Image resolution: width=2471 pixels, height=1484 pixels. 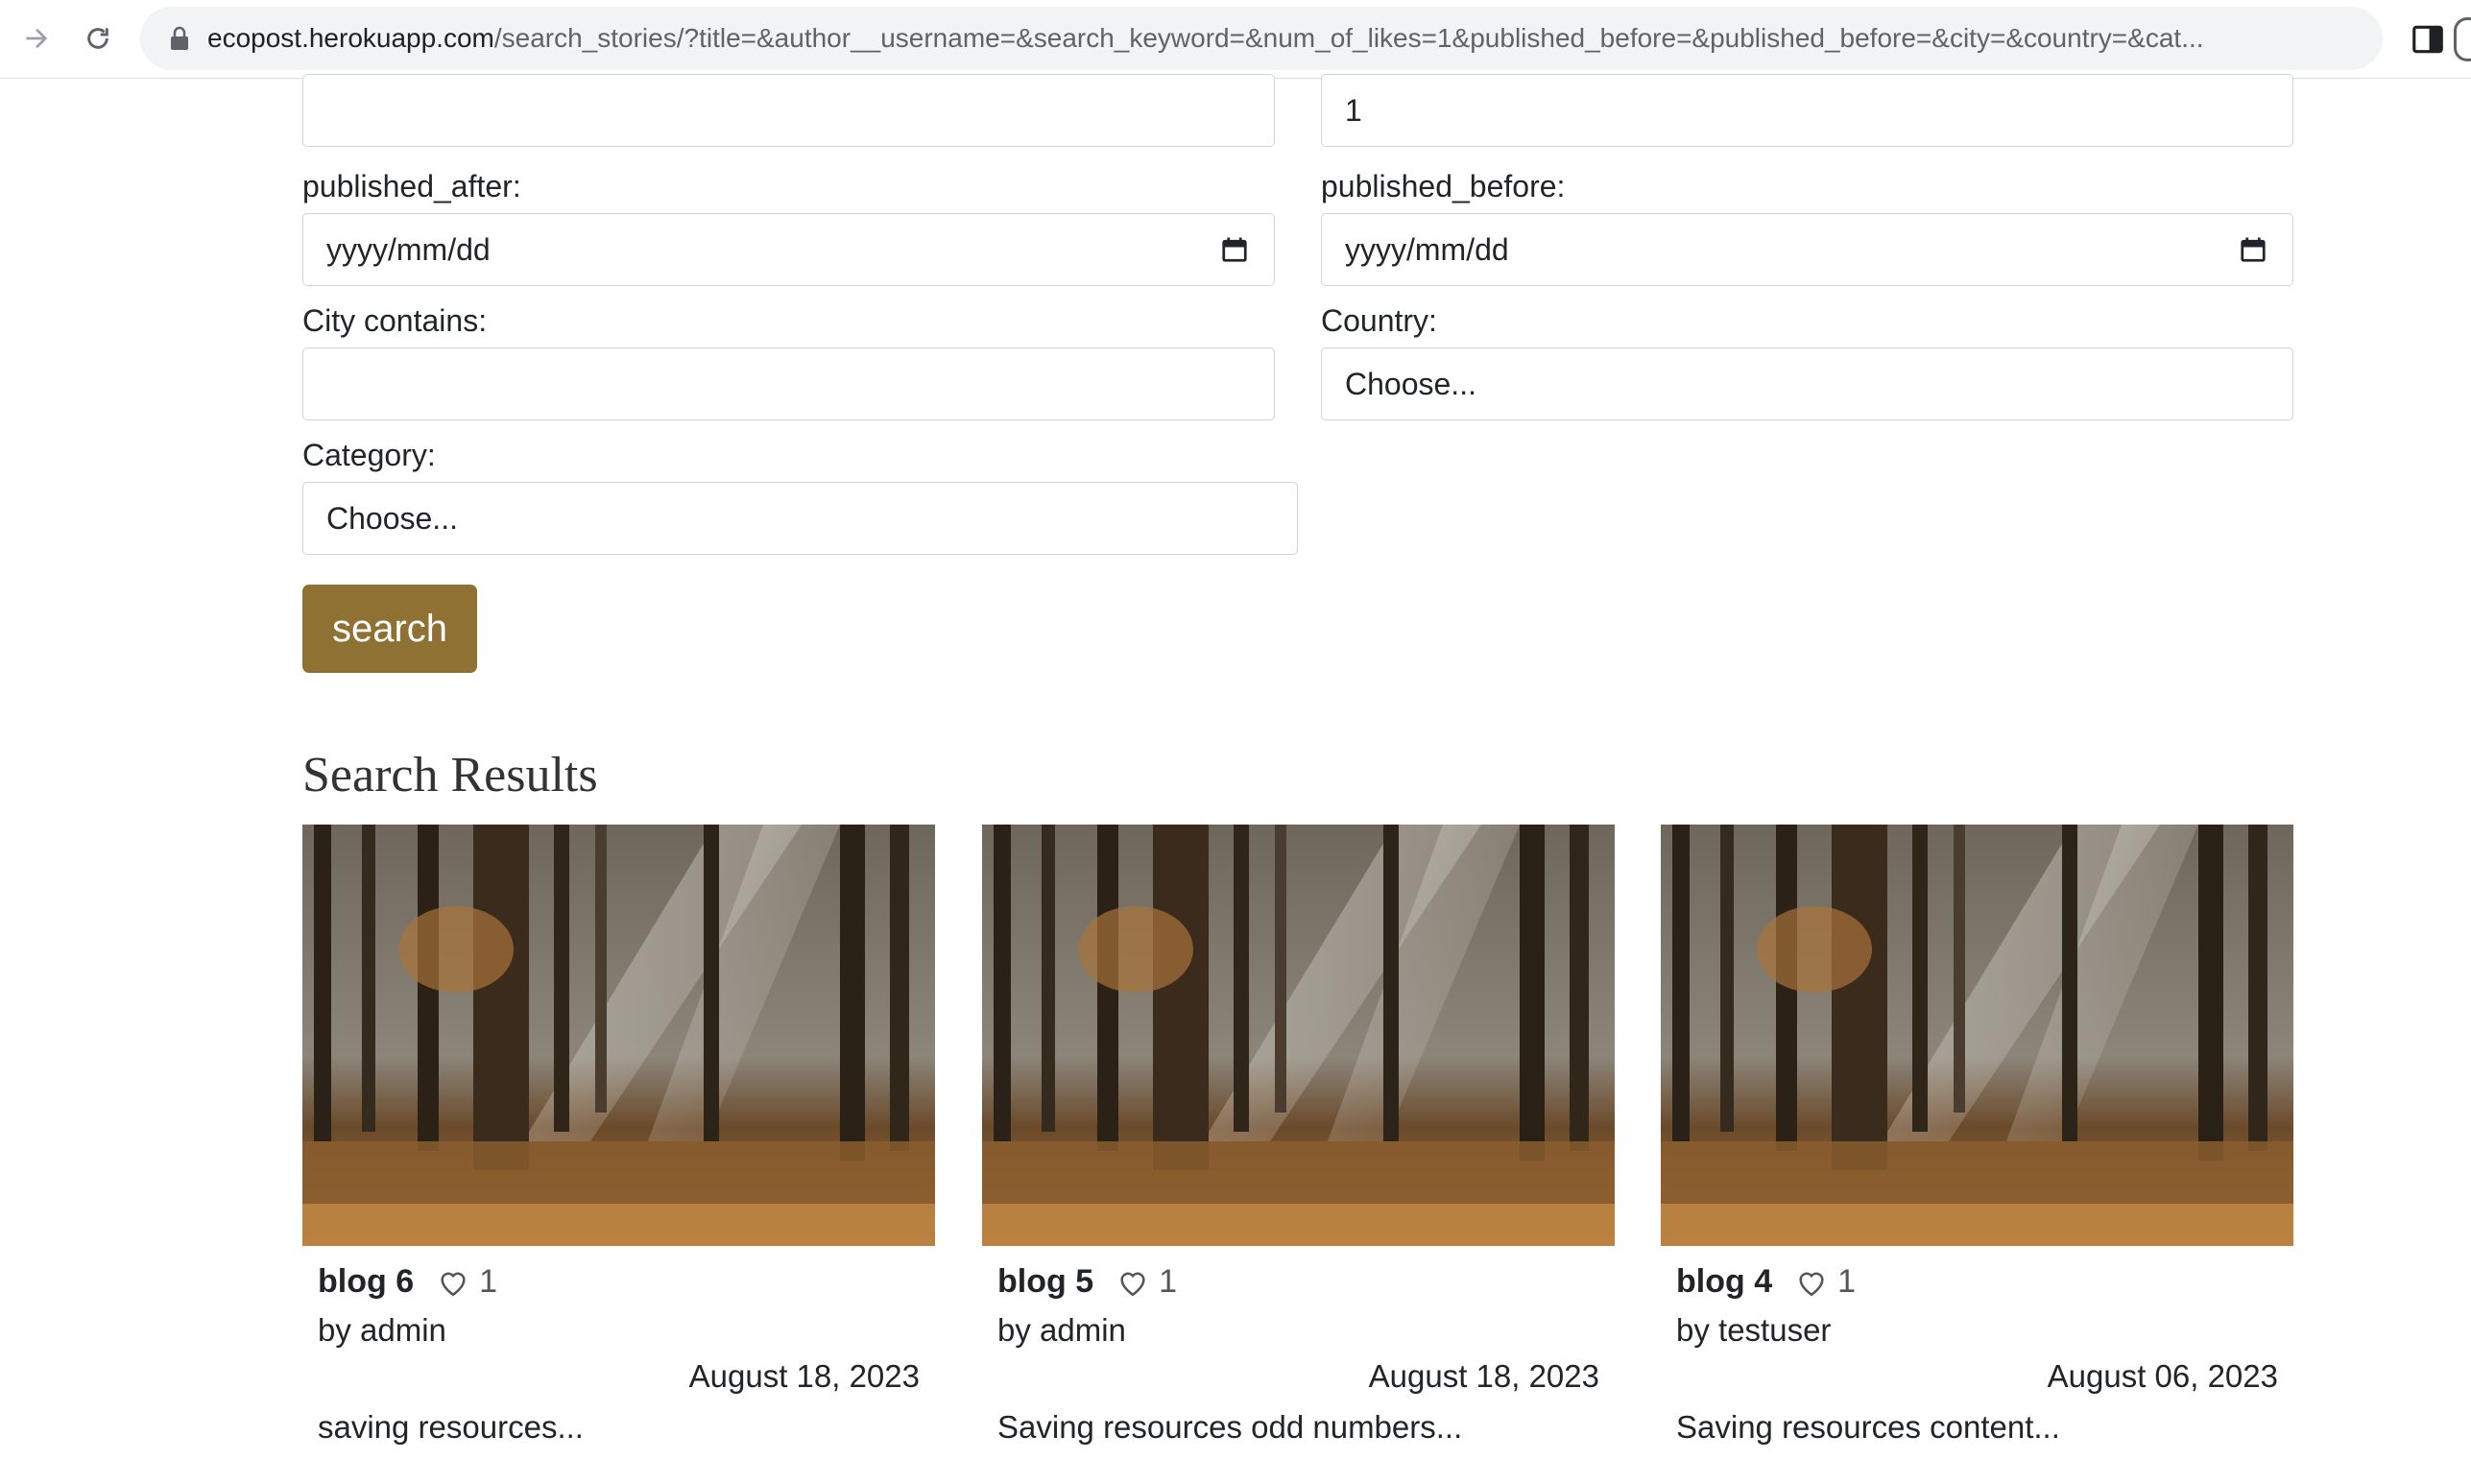 What do you see at coordinates (180, 38) in the screenshot?
I see `lock-icon` at bounding box center [180, 38].